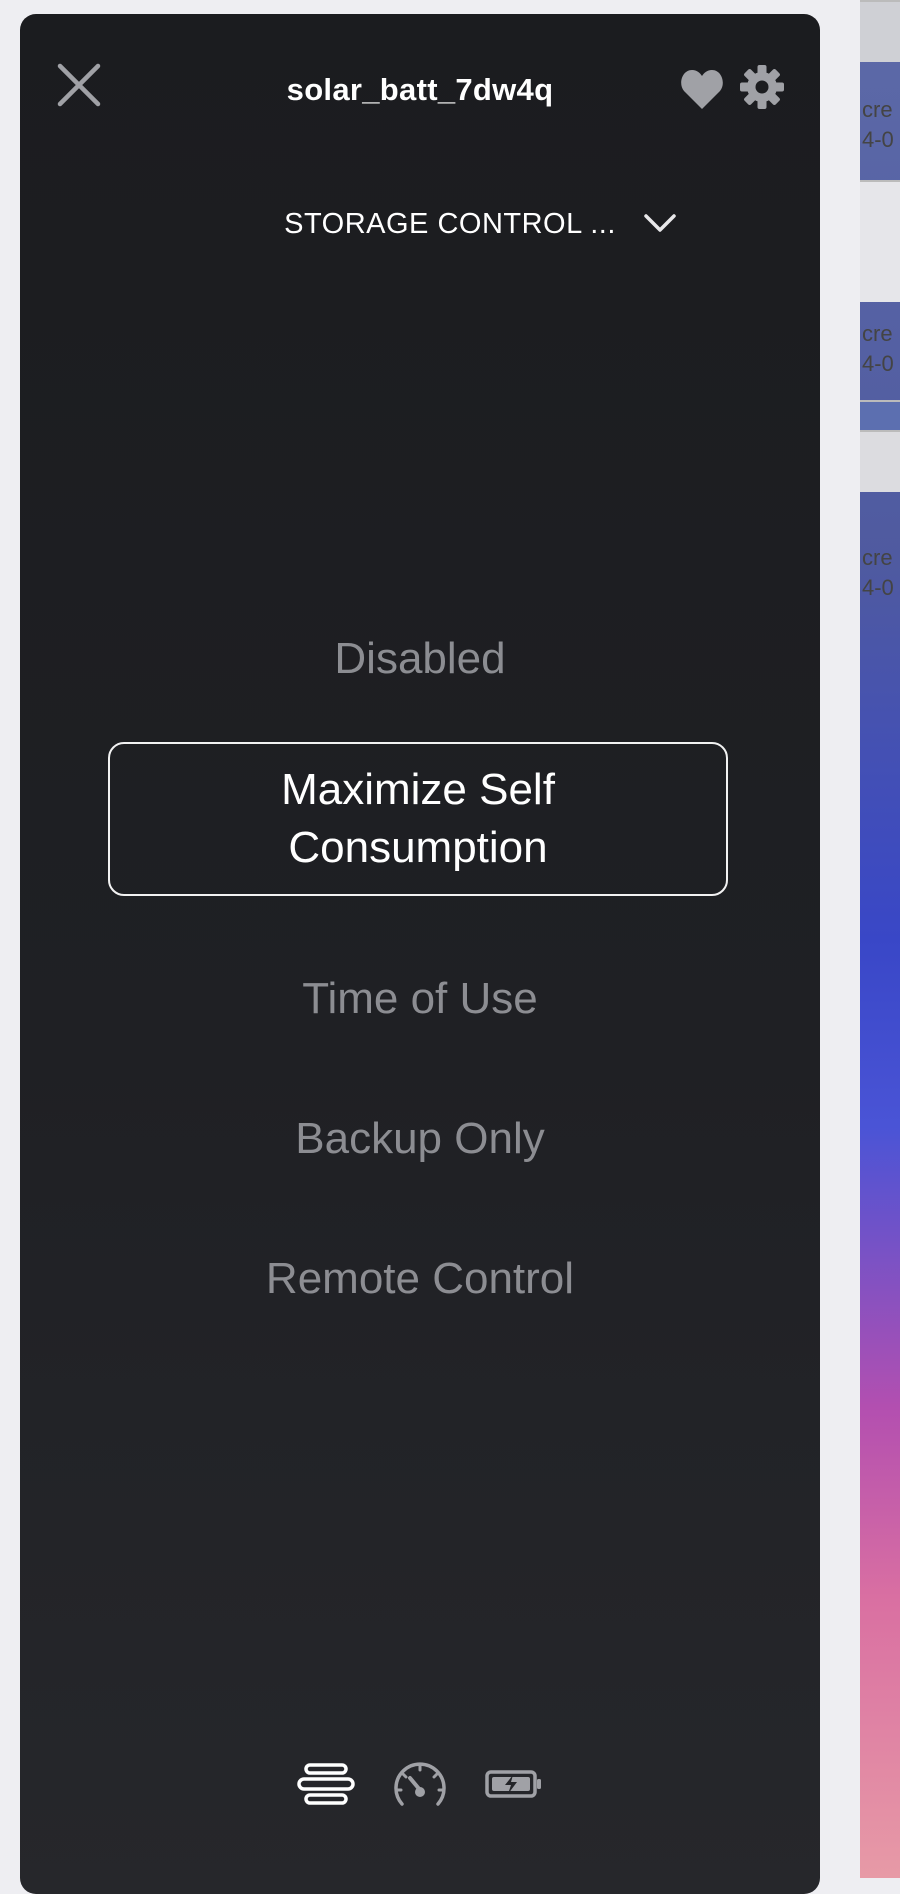 The height and width of the screenshot is (1894, 900). Describe the element at coordinates (420, 1139) in the screenshot. I see `option-backup-only: Backup Only` at that location.